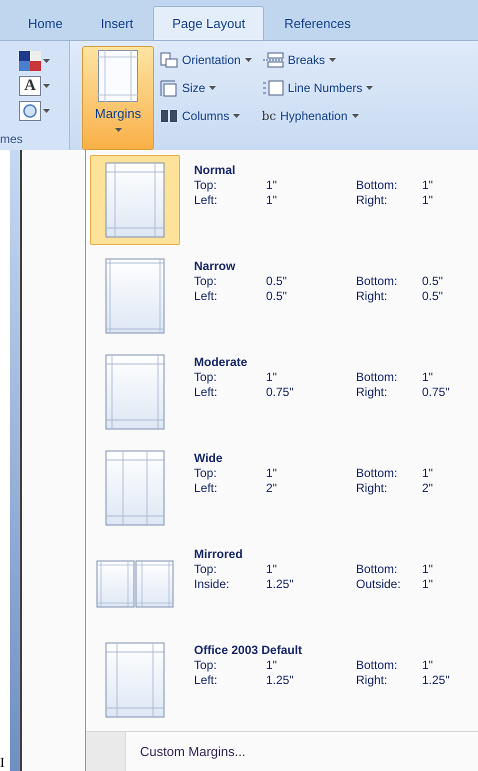 The width and height of the screenshot is (478, 771). Describe the element at coordinates (30, 111) in the screenshot. I see `theme-effects-icon` at that location.